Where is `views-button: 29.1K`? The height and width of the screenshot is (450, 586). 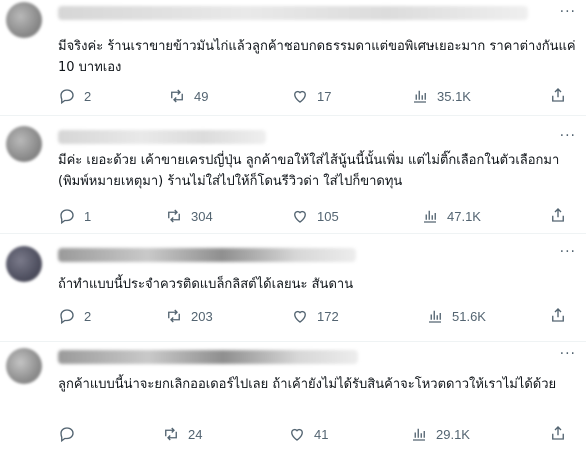
views-button: 29.1K is located at coordinates (440, 434).